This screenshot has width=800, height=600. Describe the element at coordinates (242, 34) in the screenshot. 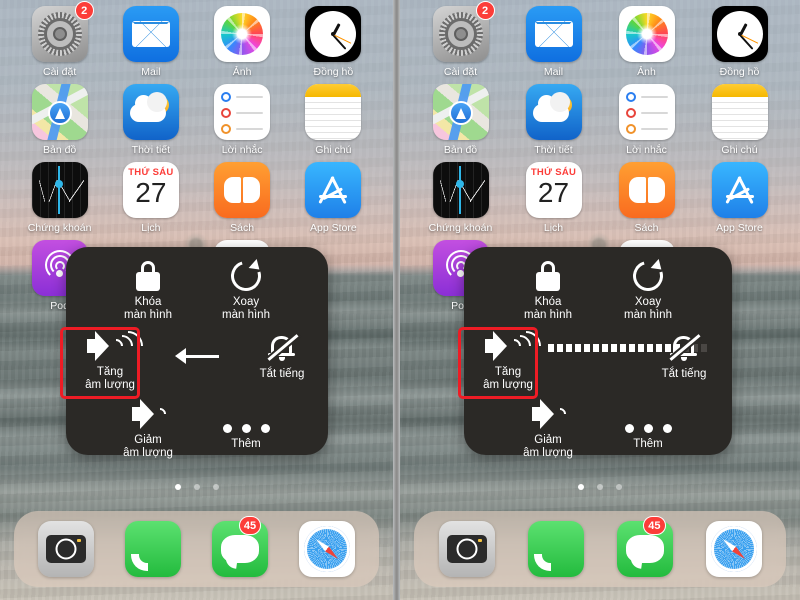

I see `photos-icon` at that location.